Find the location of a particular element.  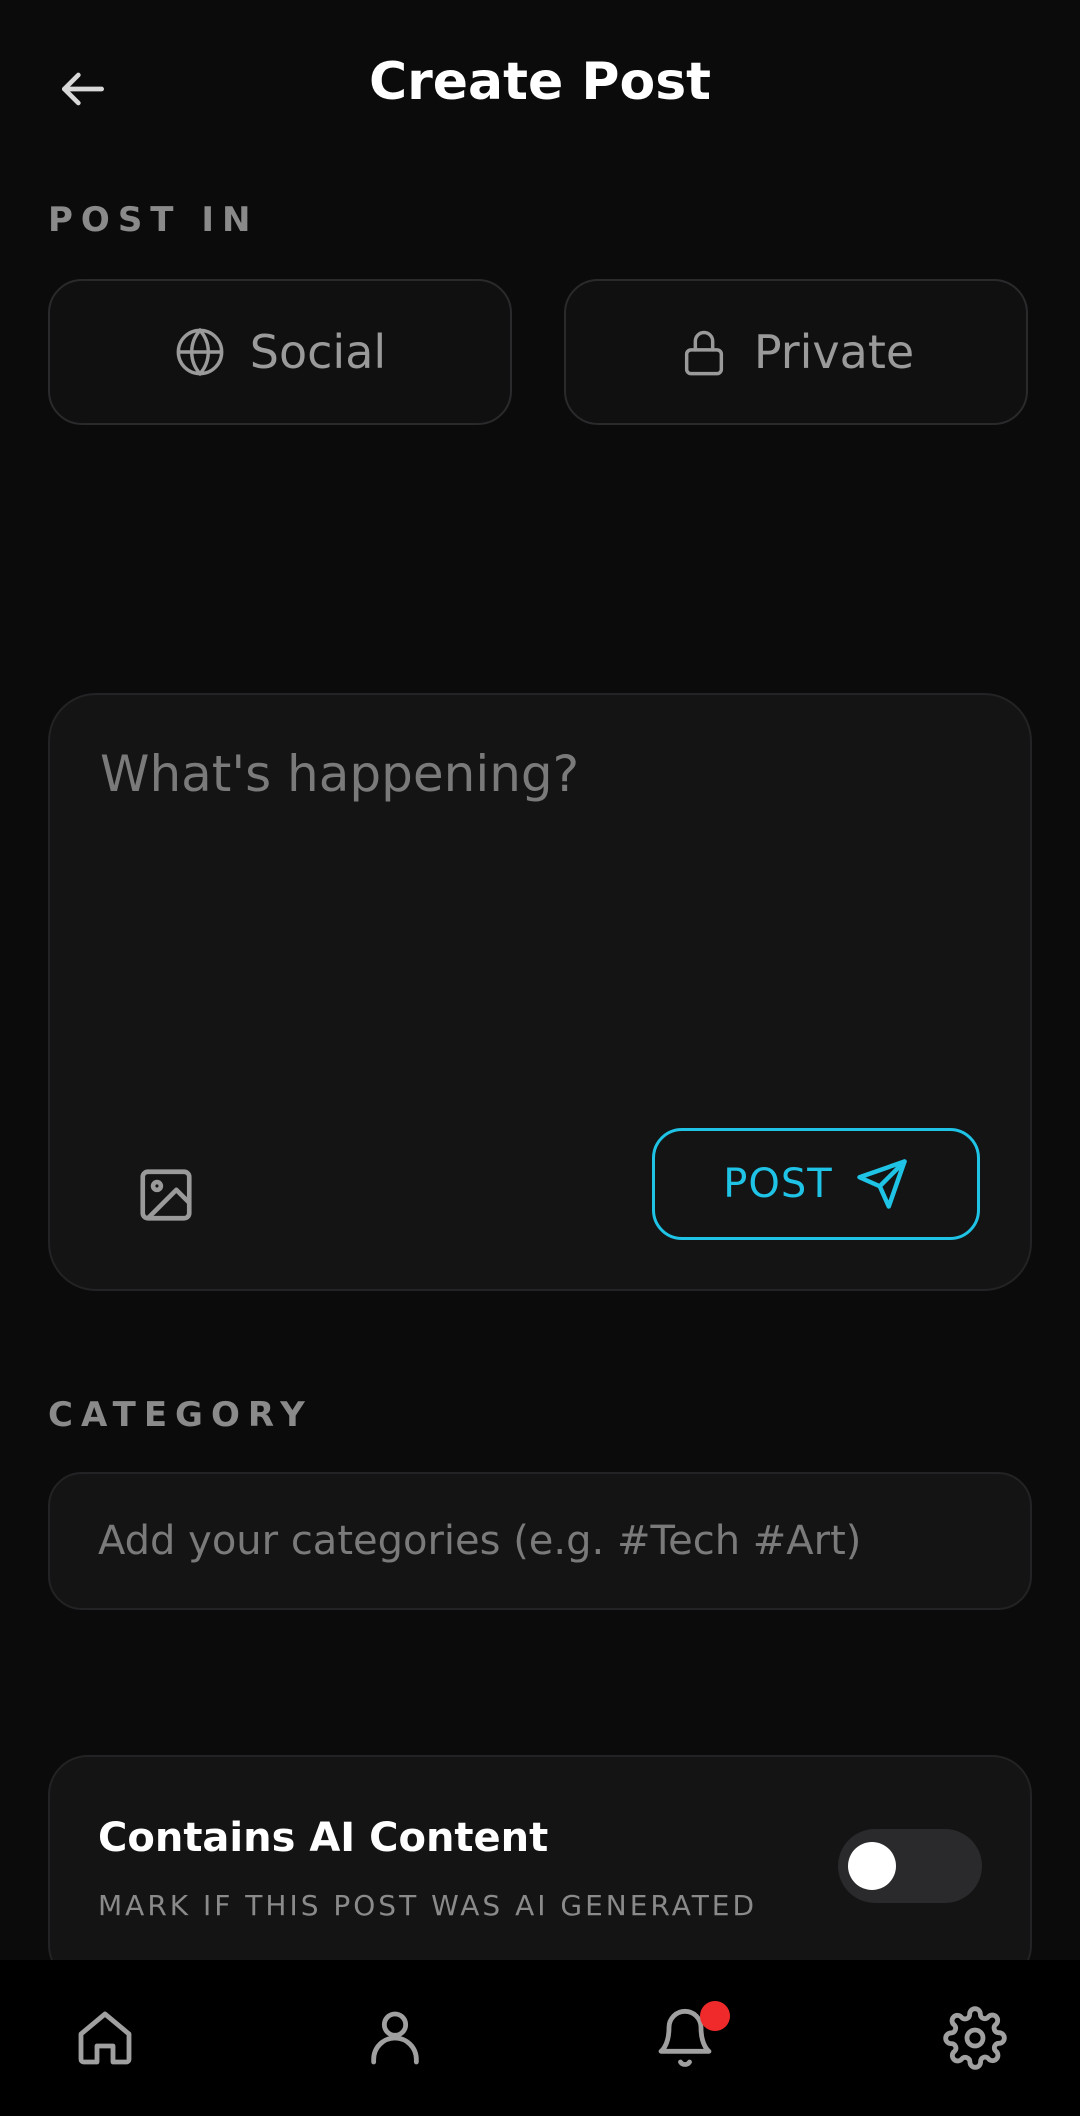

private-option-label: Private is located at coordinates (834, 352).